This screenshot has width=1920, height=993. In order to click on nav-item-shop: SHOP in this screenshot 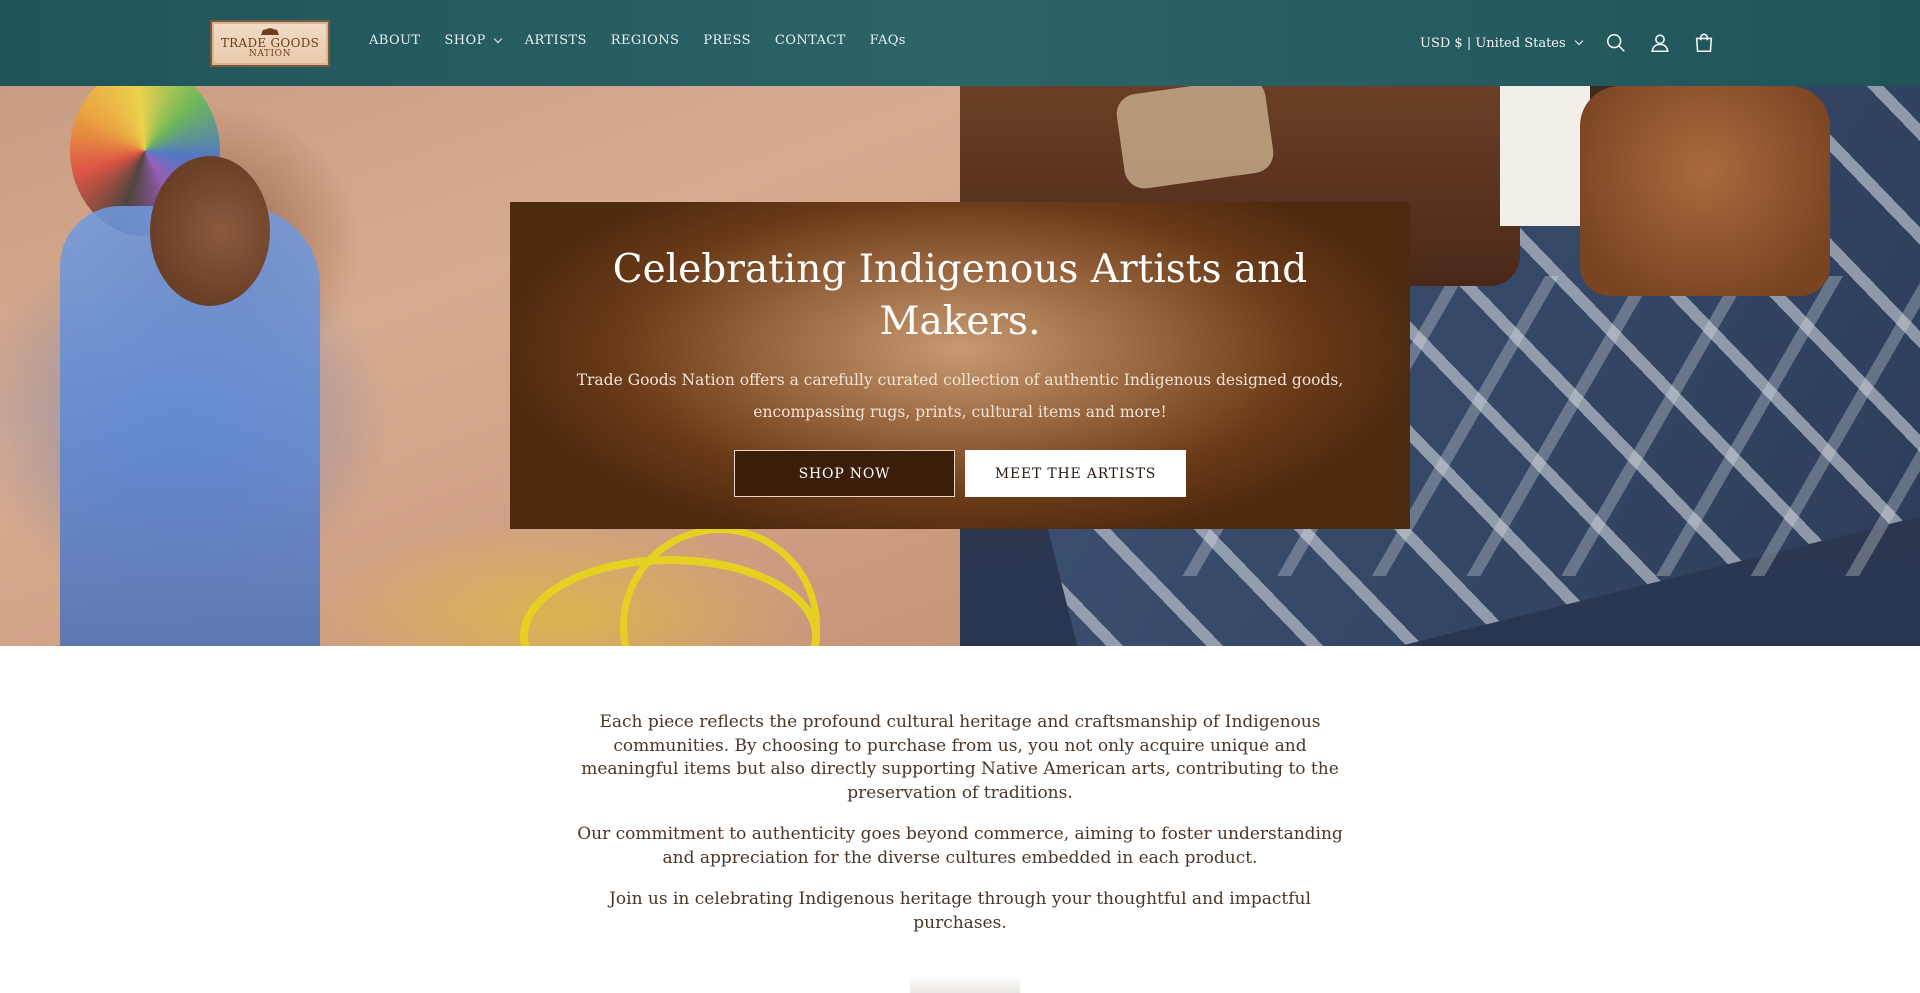, I will do `click(473, 40)`.